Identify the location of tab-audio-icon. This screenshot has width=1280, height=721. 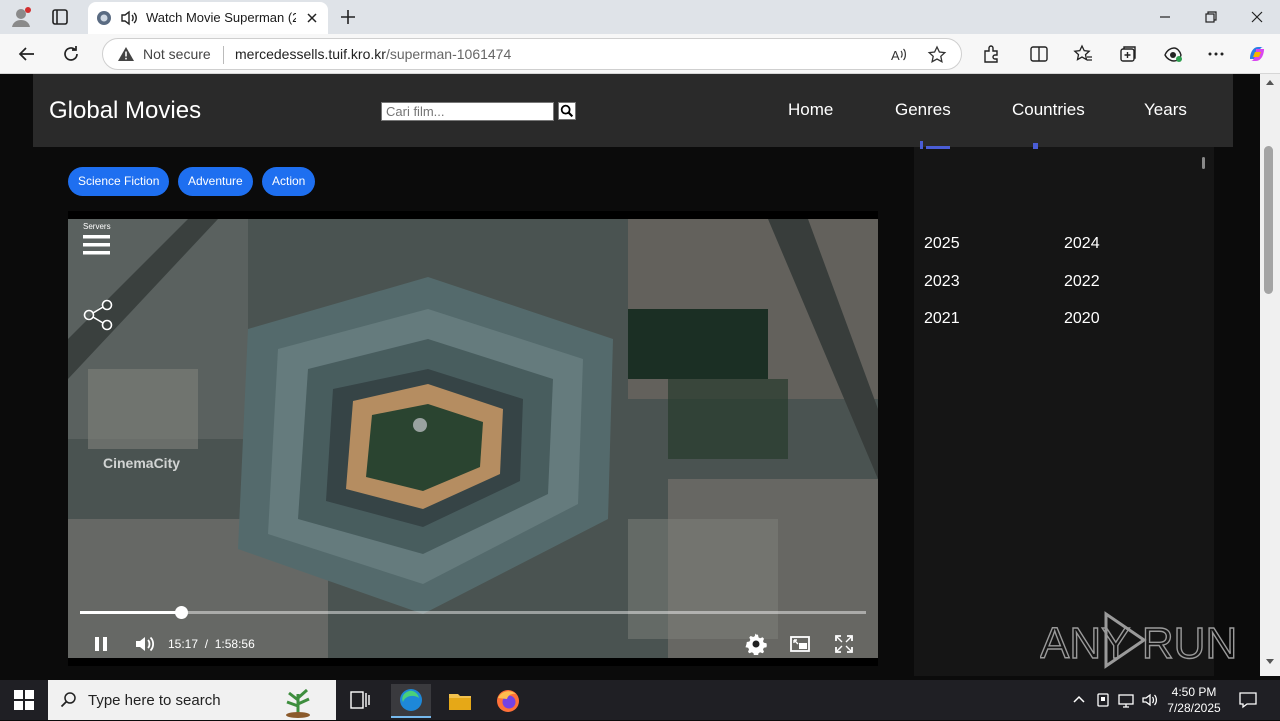
(129, 18).